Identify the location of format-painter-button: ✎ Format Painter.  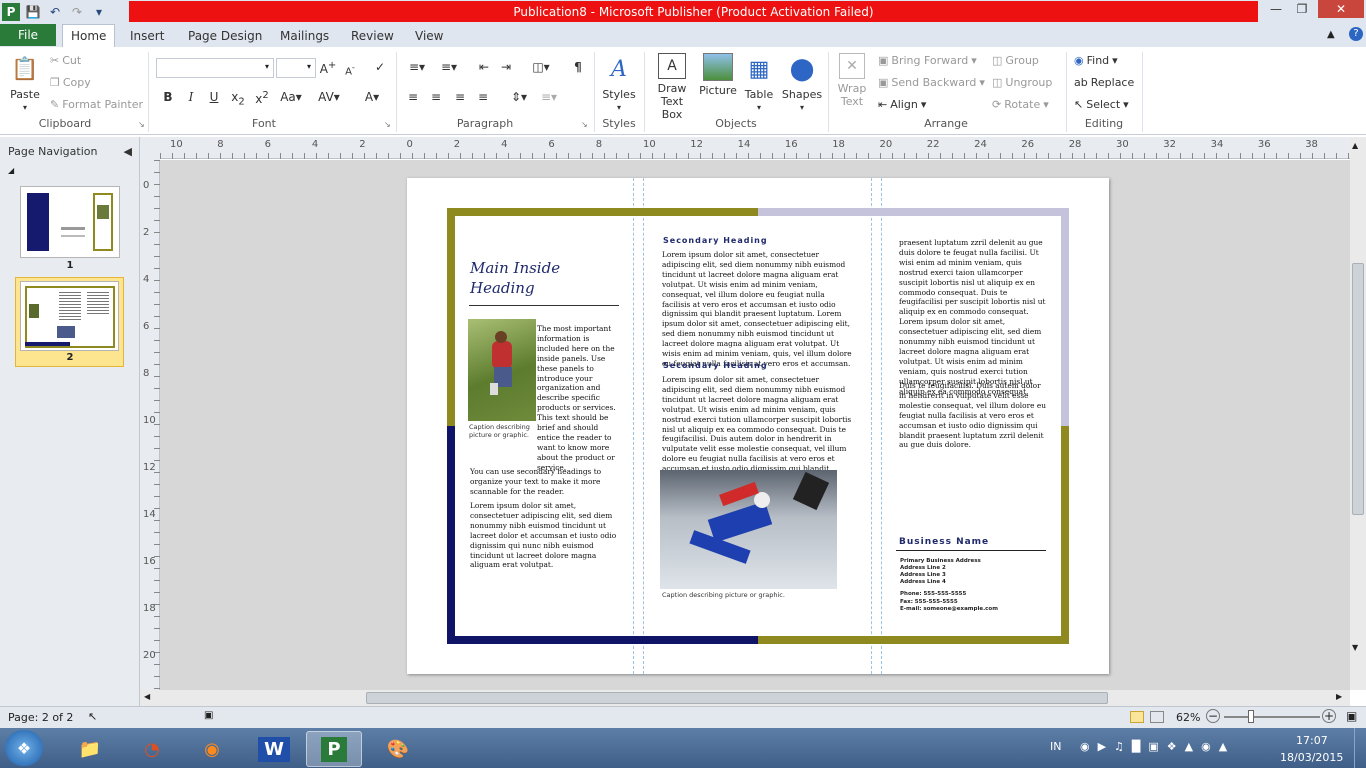
(96, 104).